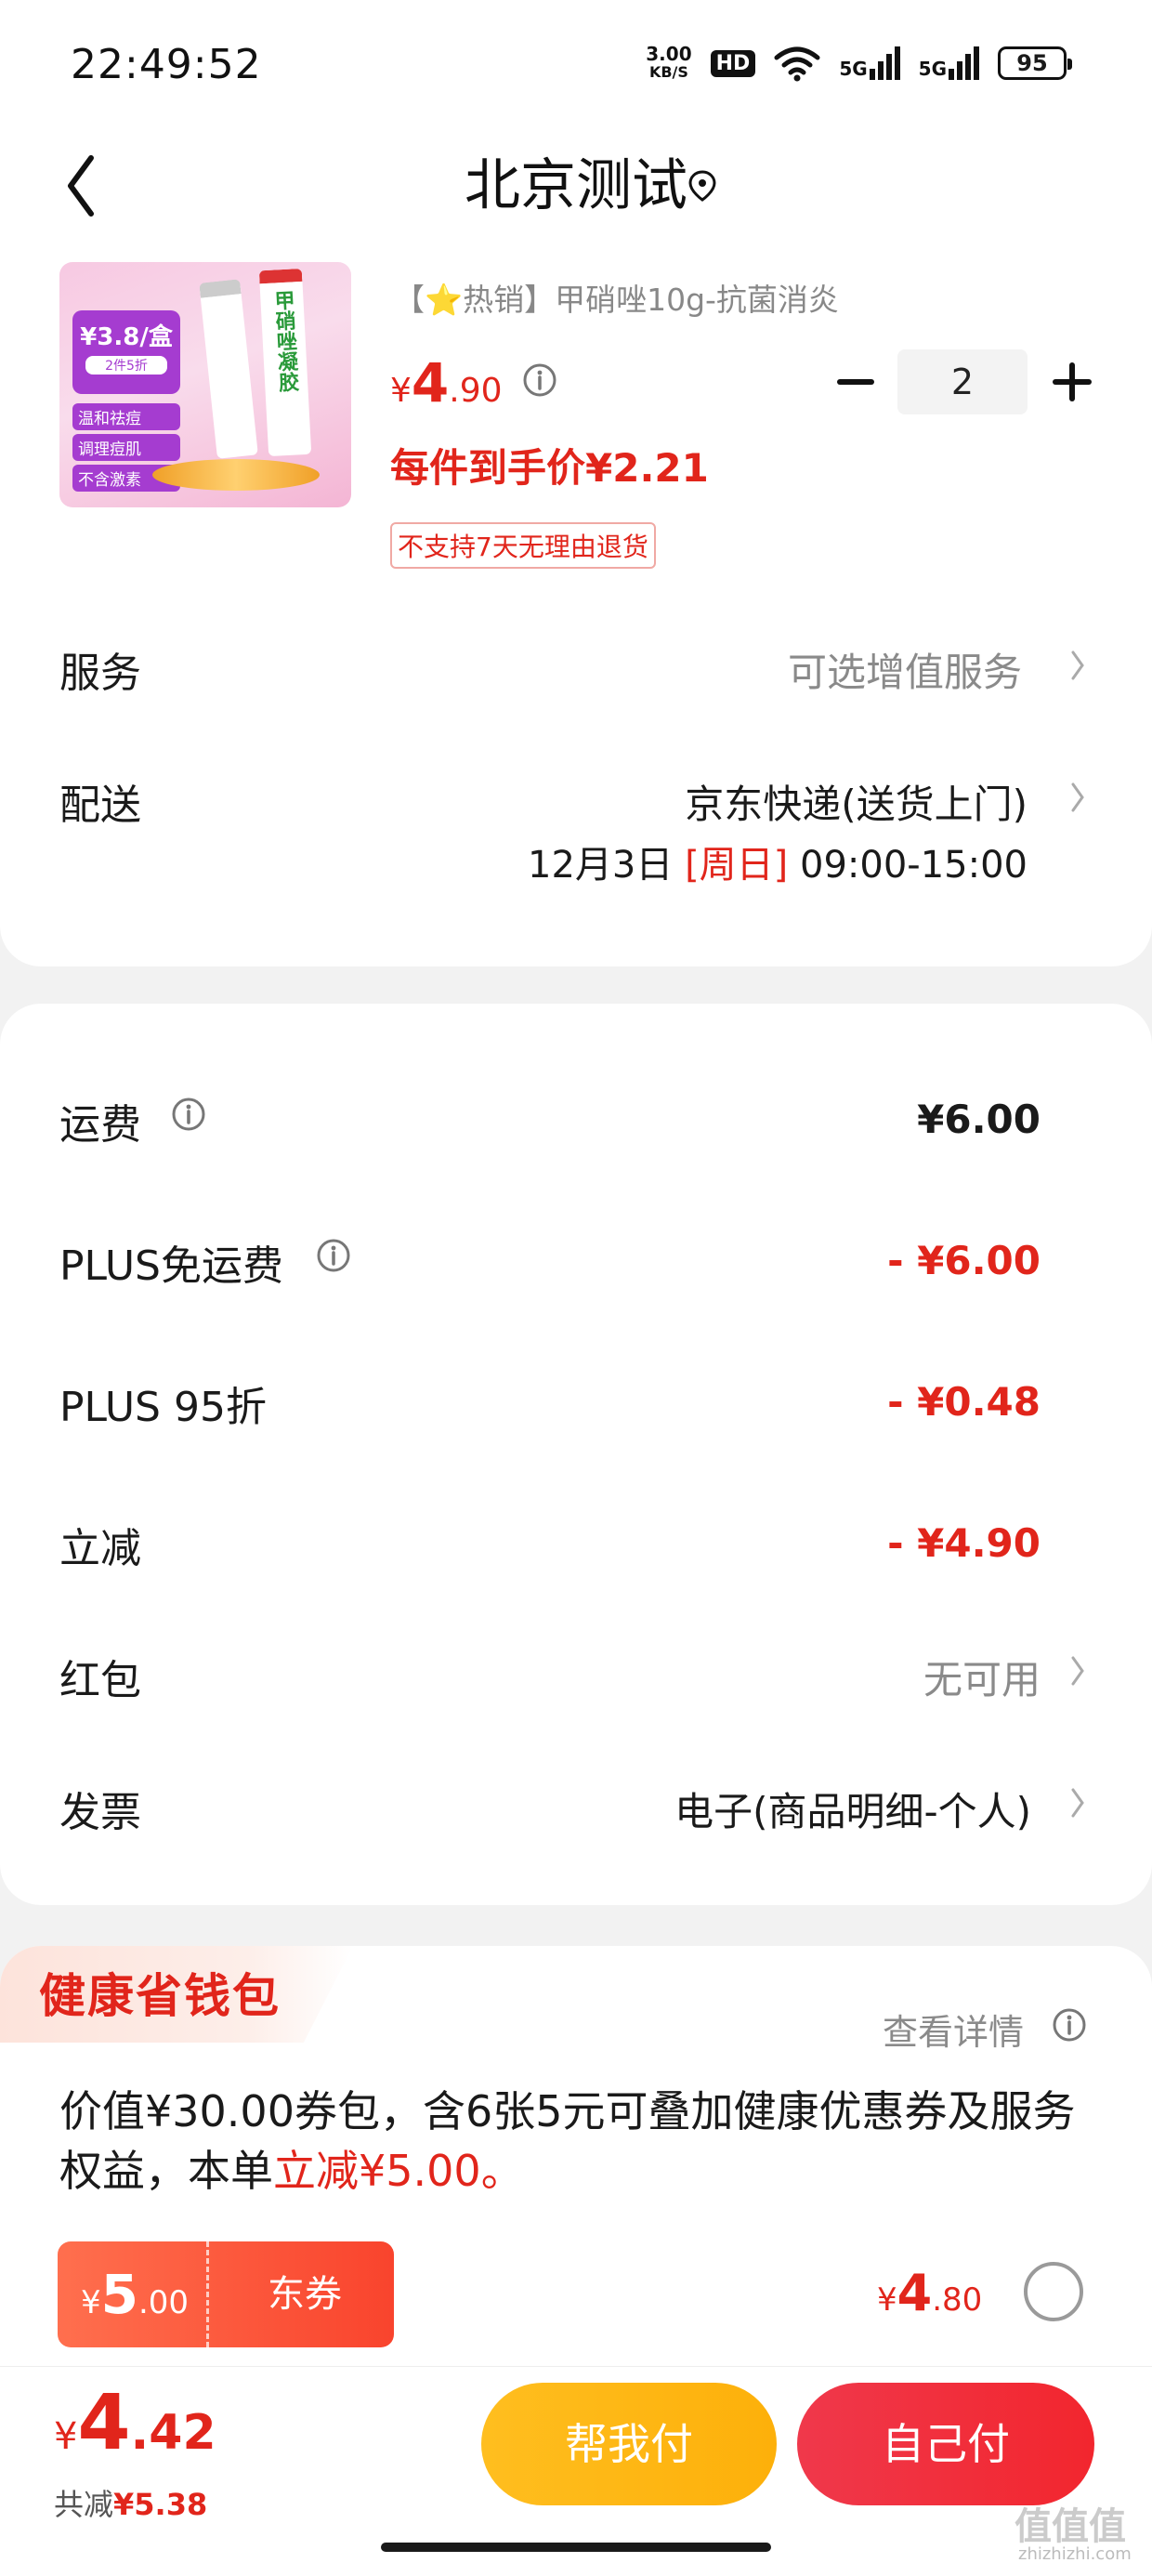 This screenshot has width=1152, height=2576. What do you see at coordinates (887, 2300) in the screenshot?
I see `wallet-price-currency: ¥` at bounding box center [887, 2300].